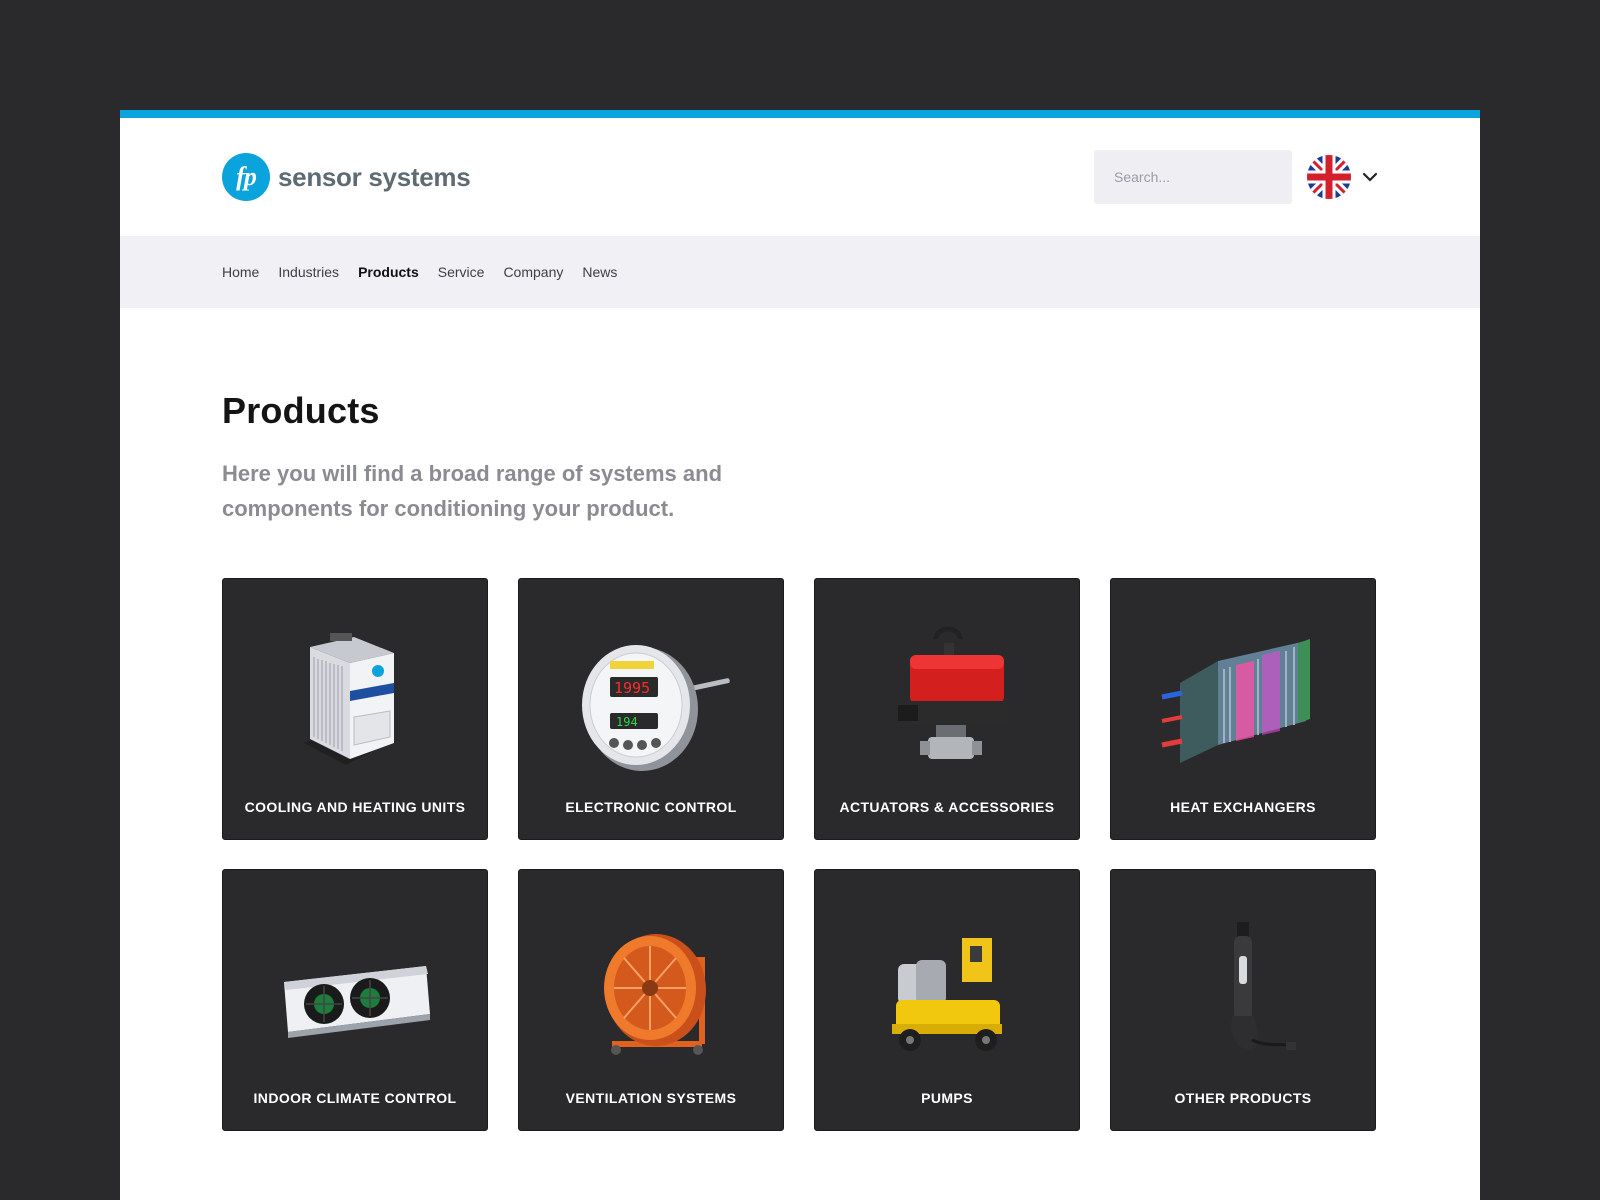 This screenshot has height=1200, width=1600. I want to click on nav-item-products: Products, so click(388, 272).